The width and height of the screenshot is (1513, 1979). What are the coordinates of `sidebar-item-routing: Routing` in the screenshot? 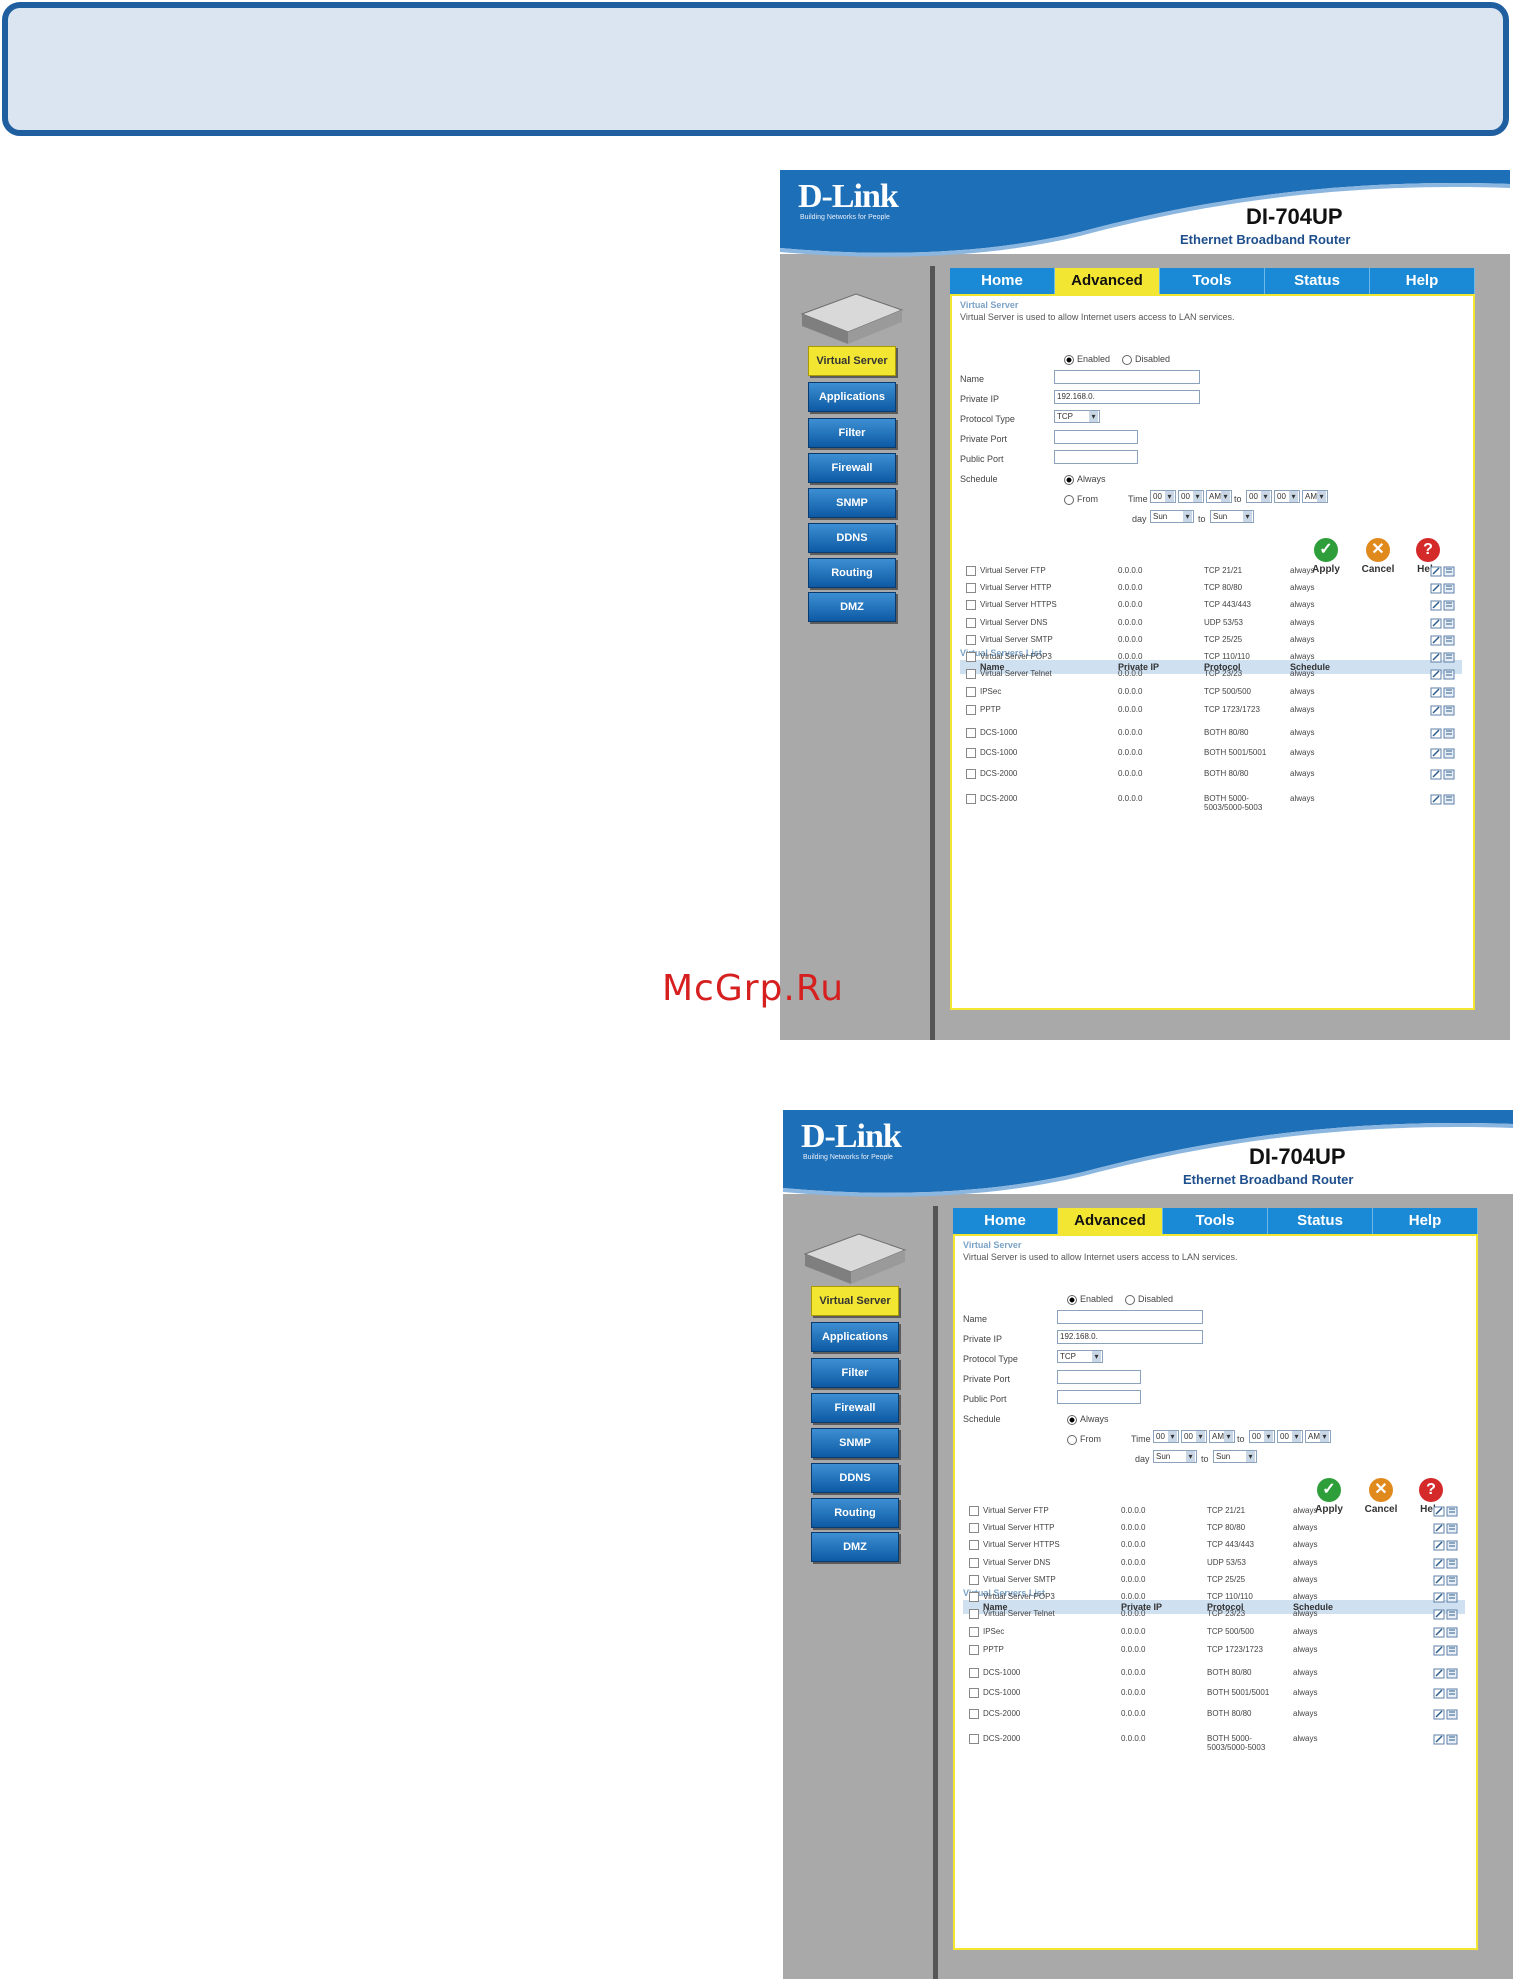 It's located at (852, 573).